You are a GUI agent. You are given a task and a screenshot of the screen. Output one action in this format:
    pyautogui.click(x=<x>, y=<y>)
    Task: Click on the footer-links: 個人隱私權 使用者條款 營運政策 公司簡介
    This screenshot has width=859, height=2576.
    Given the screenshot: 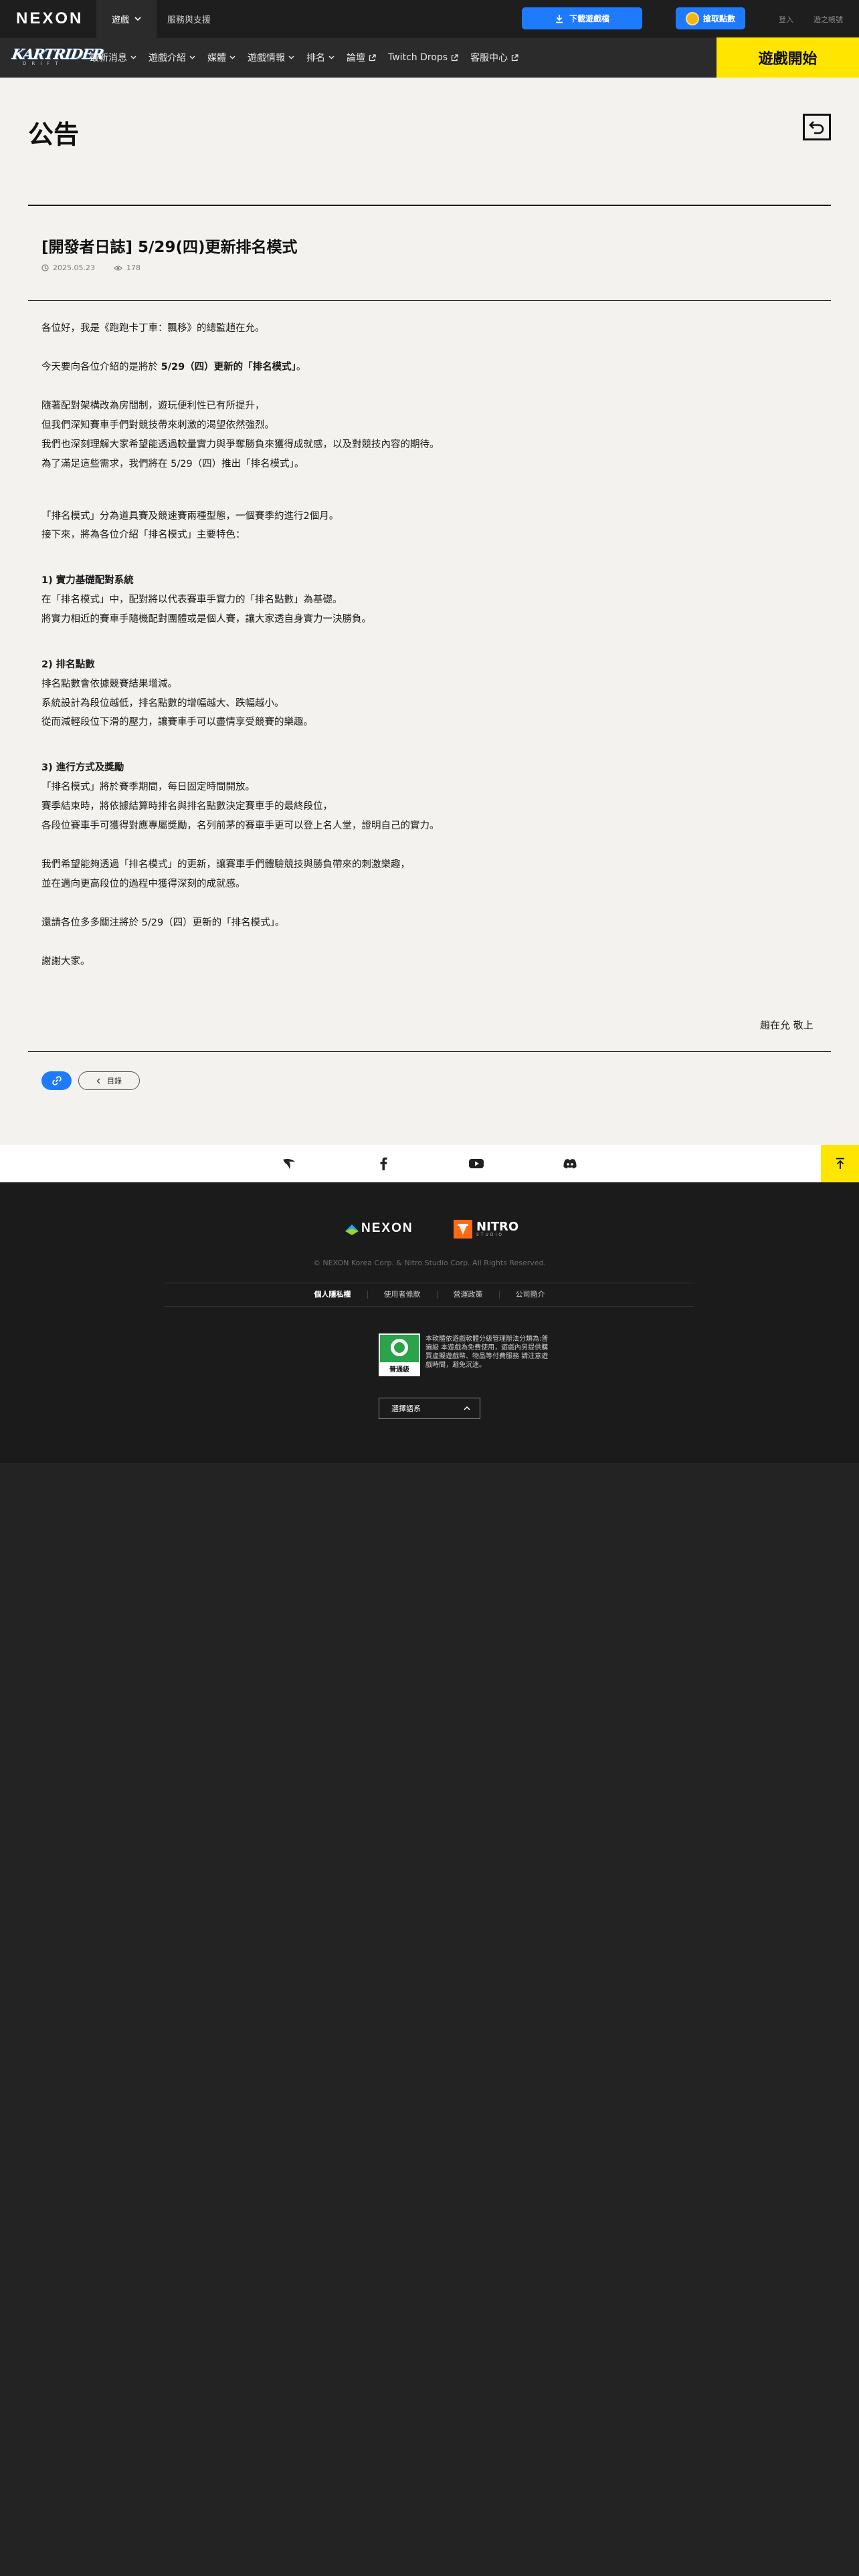 What is the action you would take?
    pyautogui.click(x=429, y=1295)
    